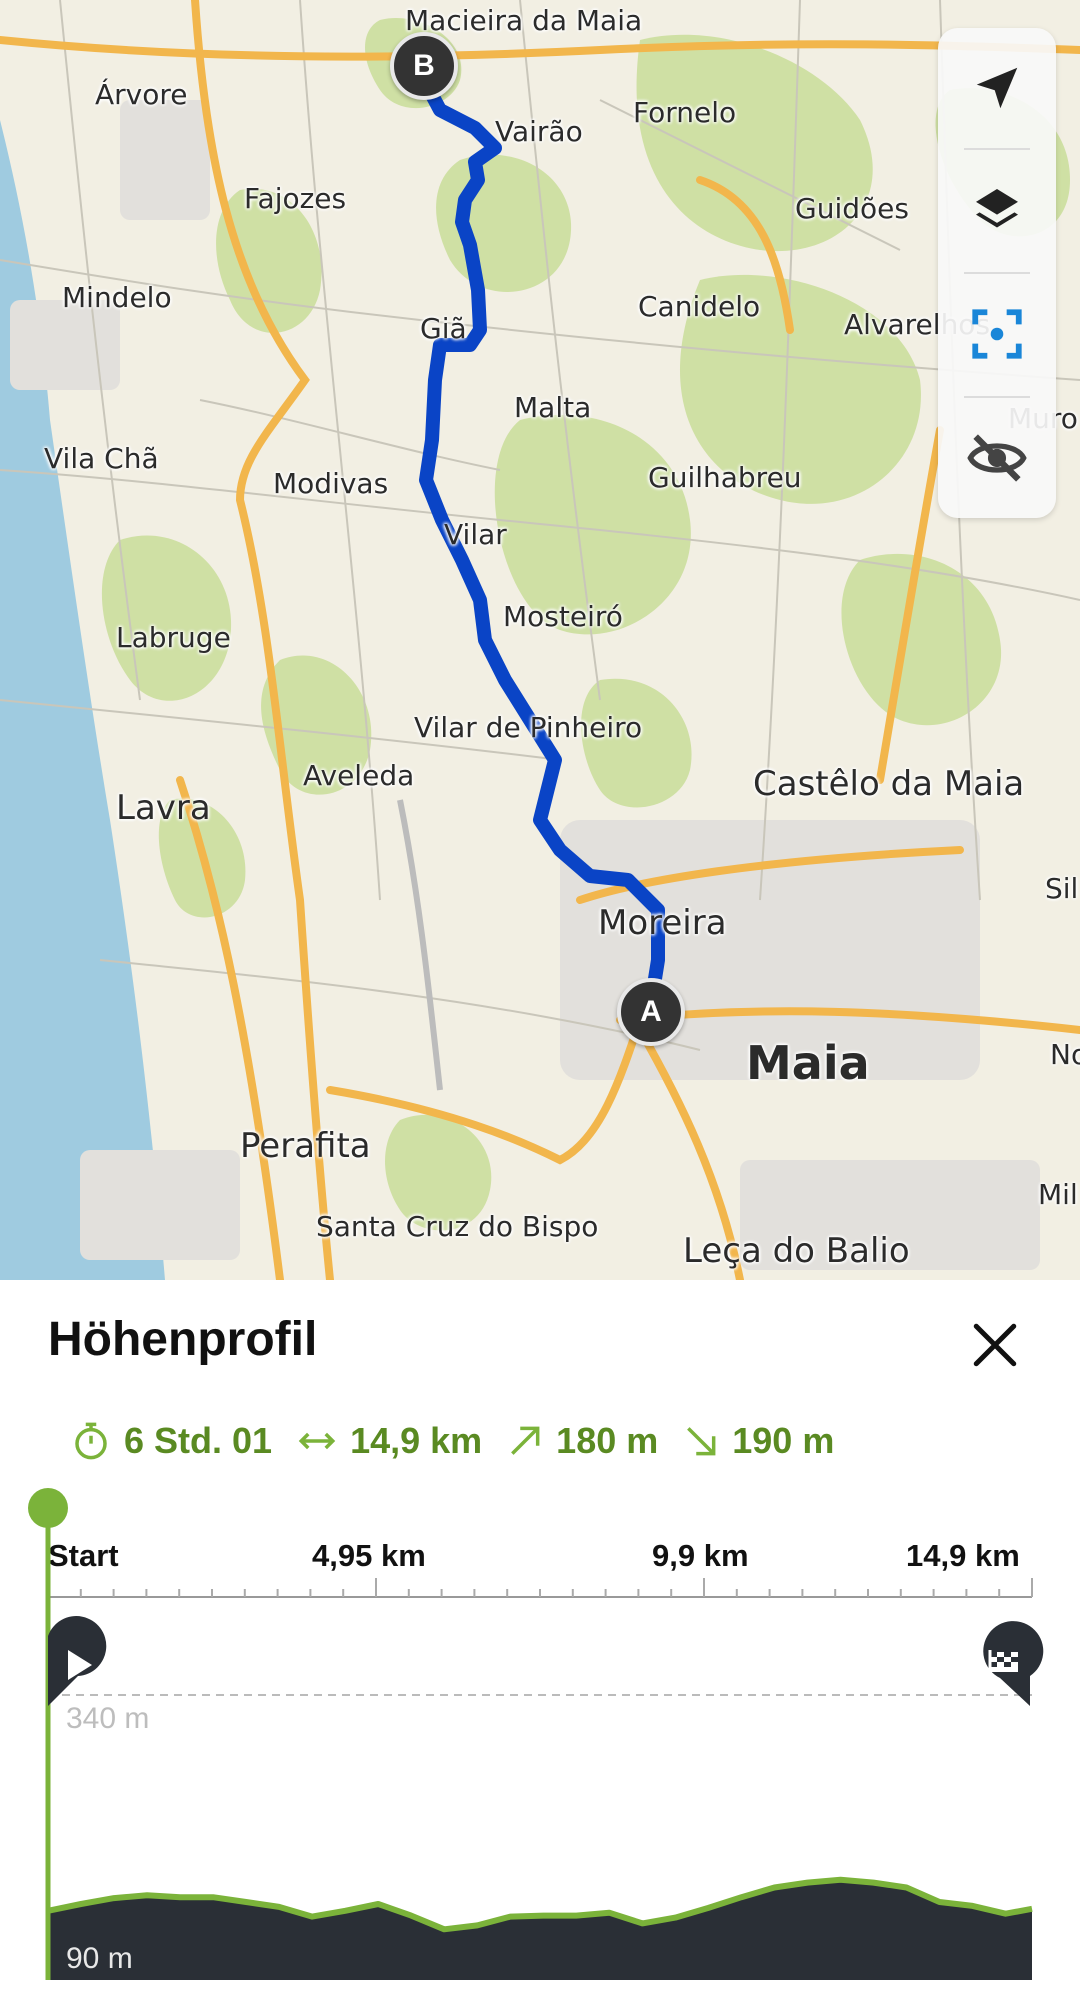  I want to click on place-label: Macieira da Maia, so click(524, 20).